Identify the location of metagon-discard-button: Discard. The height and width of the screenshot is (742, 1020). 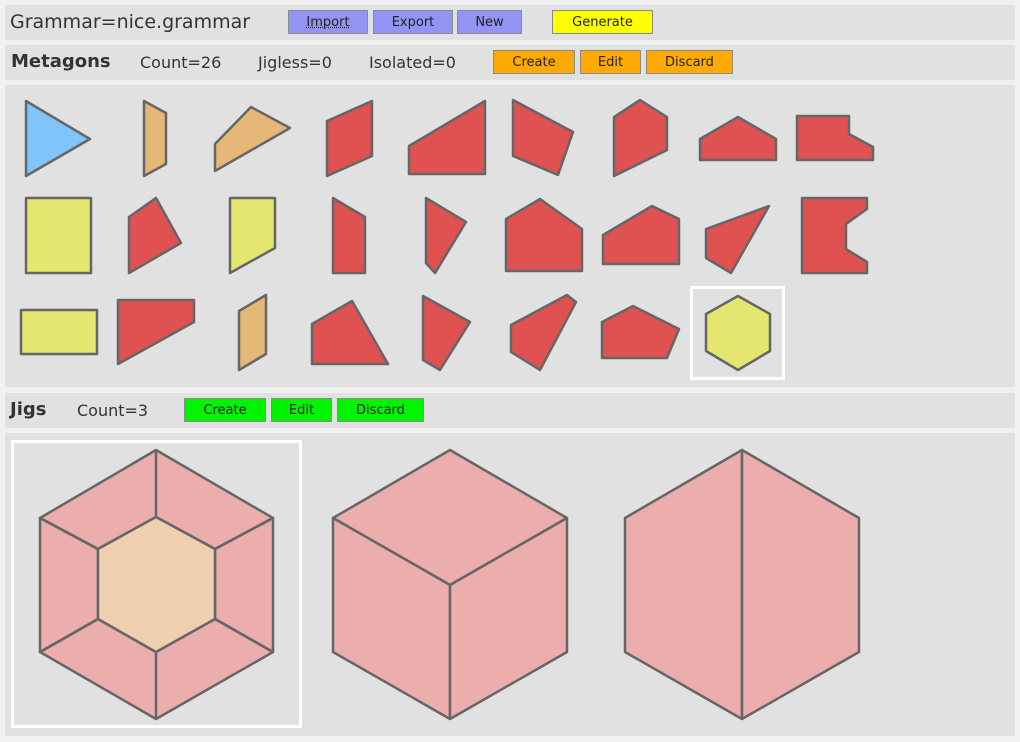
(689, 62).